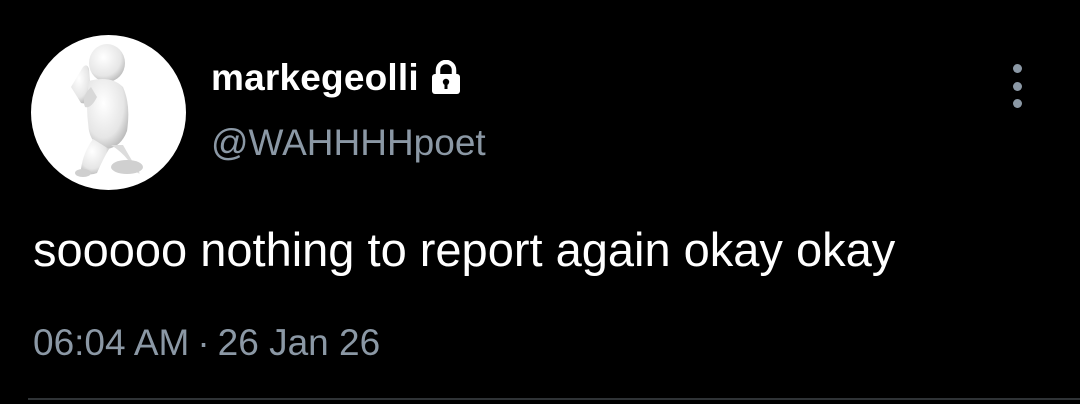 The image size is (1080, 404). Describe the element at coordinates (299, 342) in the screenshot. I see `tweet-date: 26 Jan 26` at that location.